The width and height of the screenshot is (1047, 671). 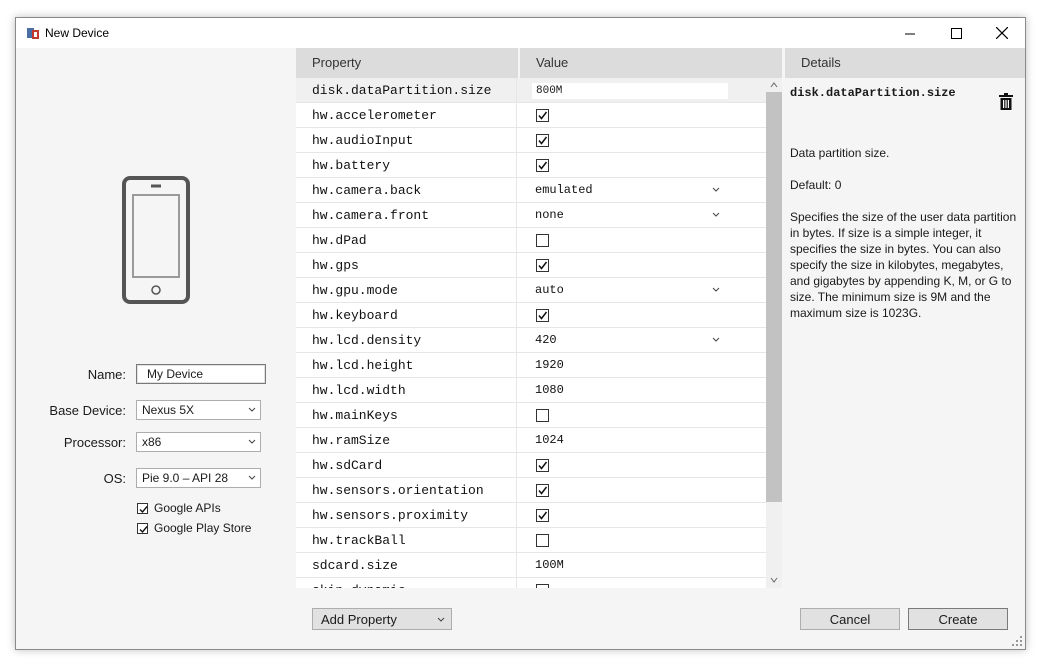 What do you see at coordinates (910, 33) in the screenshot?
I see `minimize-button` at bounding box center [910, 33].